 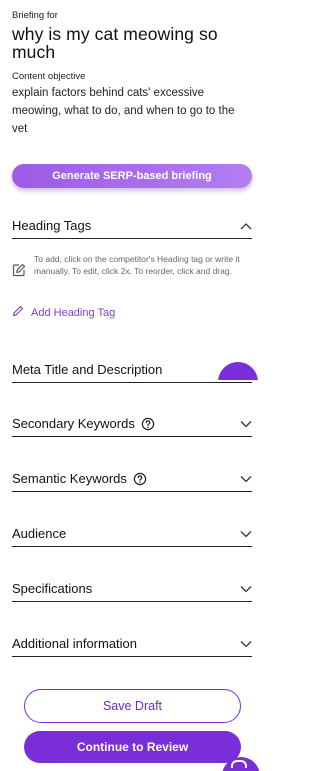 I want to click on continue-to-review-button: Continue to Review, so click(x=132, y=747).